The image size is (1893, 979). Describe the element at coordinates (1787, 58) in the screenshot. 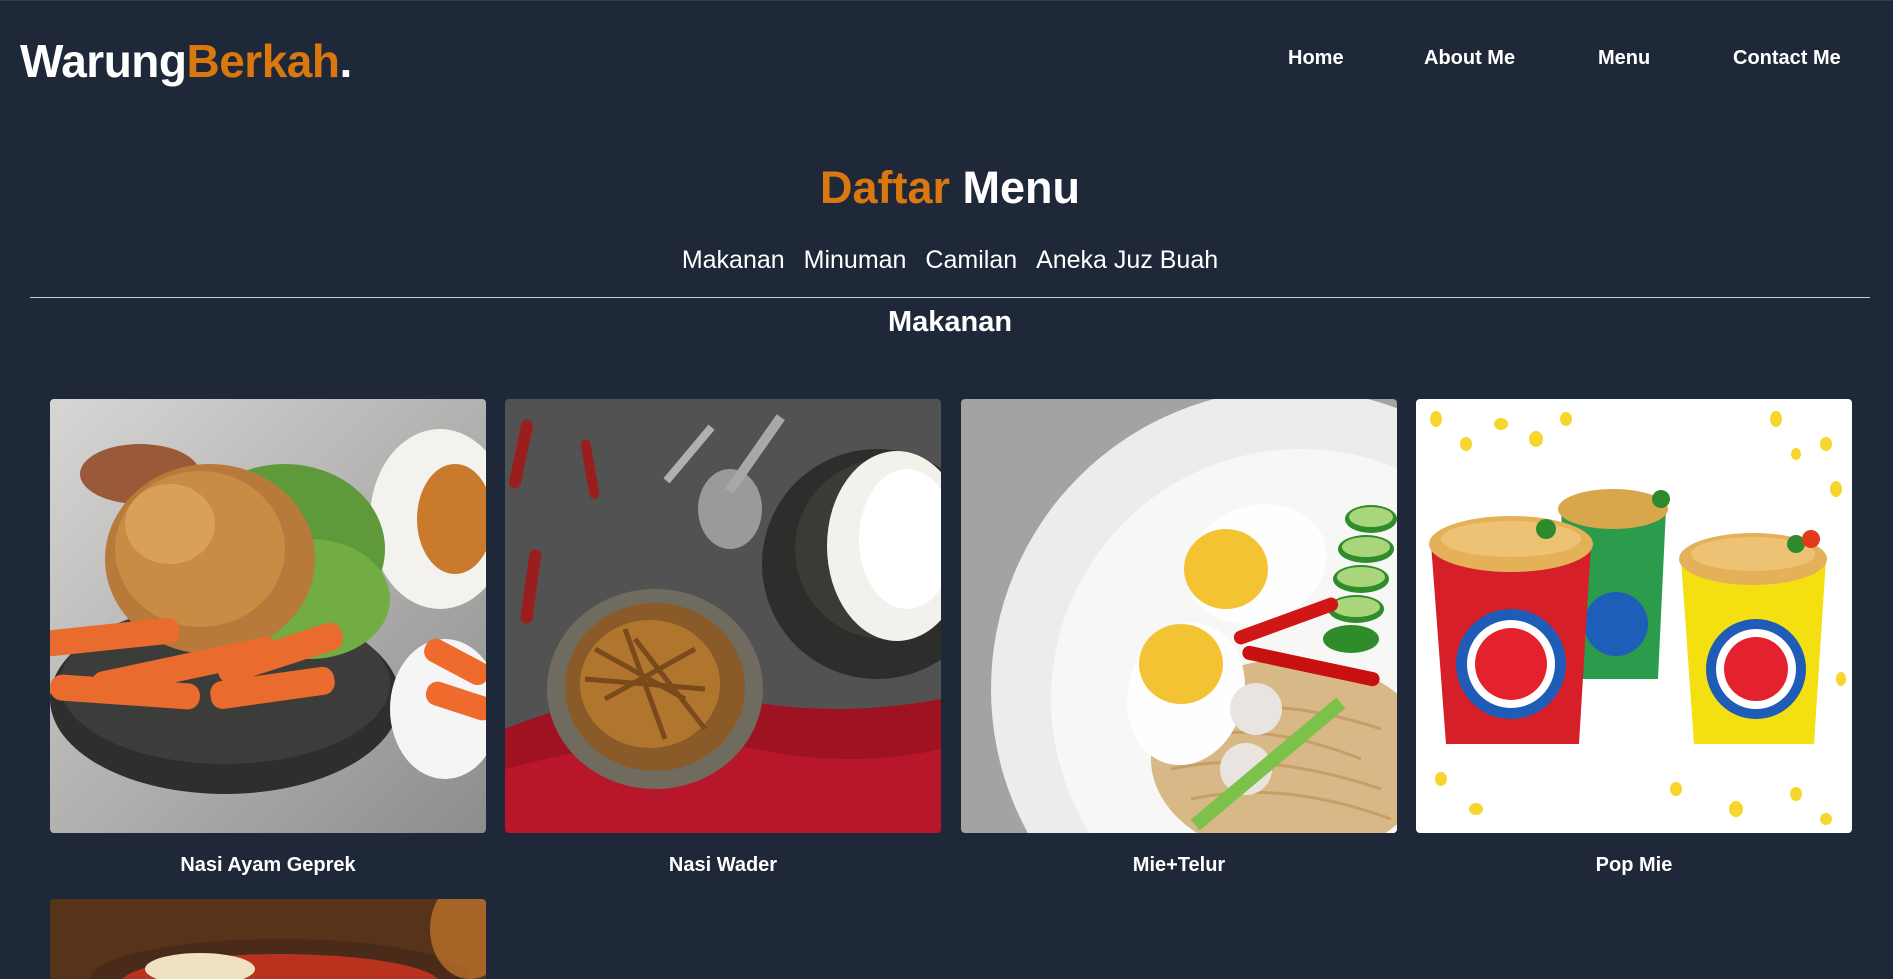

I see `nav-contact-link: Contact Me` at that location.